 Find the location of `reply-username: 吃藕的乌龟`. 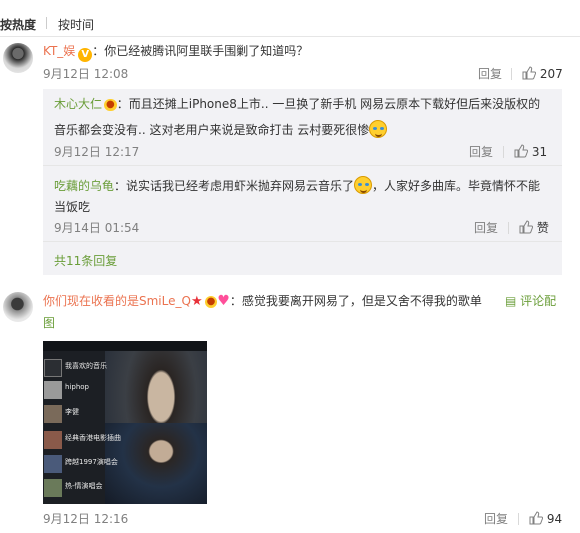

reply-username: 吃藕的乌龟 is located at coordinates (84, 186).